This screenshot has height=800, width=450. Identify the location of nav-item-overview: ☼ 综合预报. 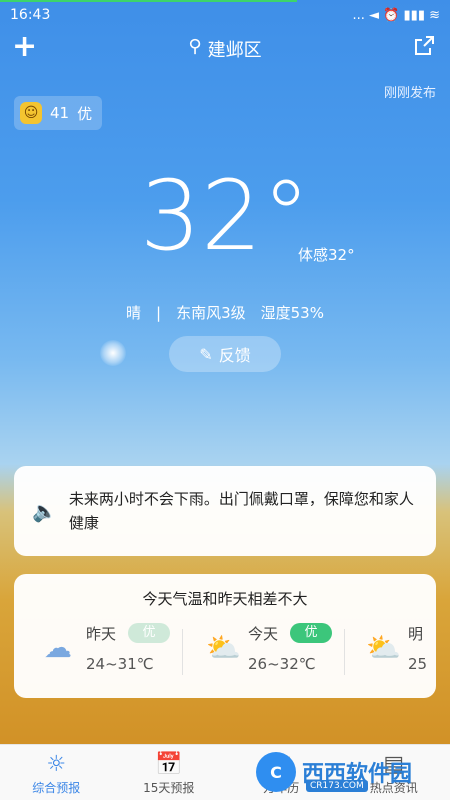
(56, 772).